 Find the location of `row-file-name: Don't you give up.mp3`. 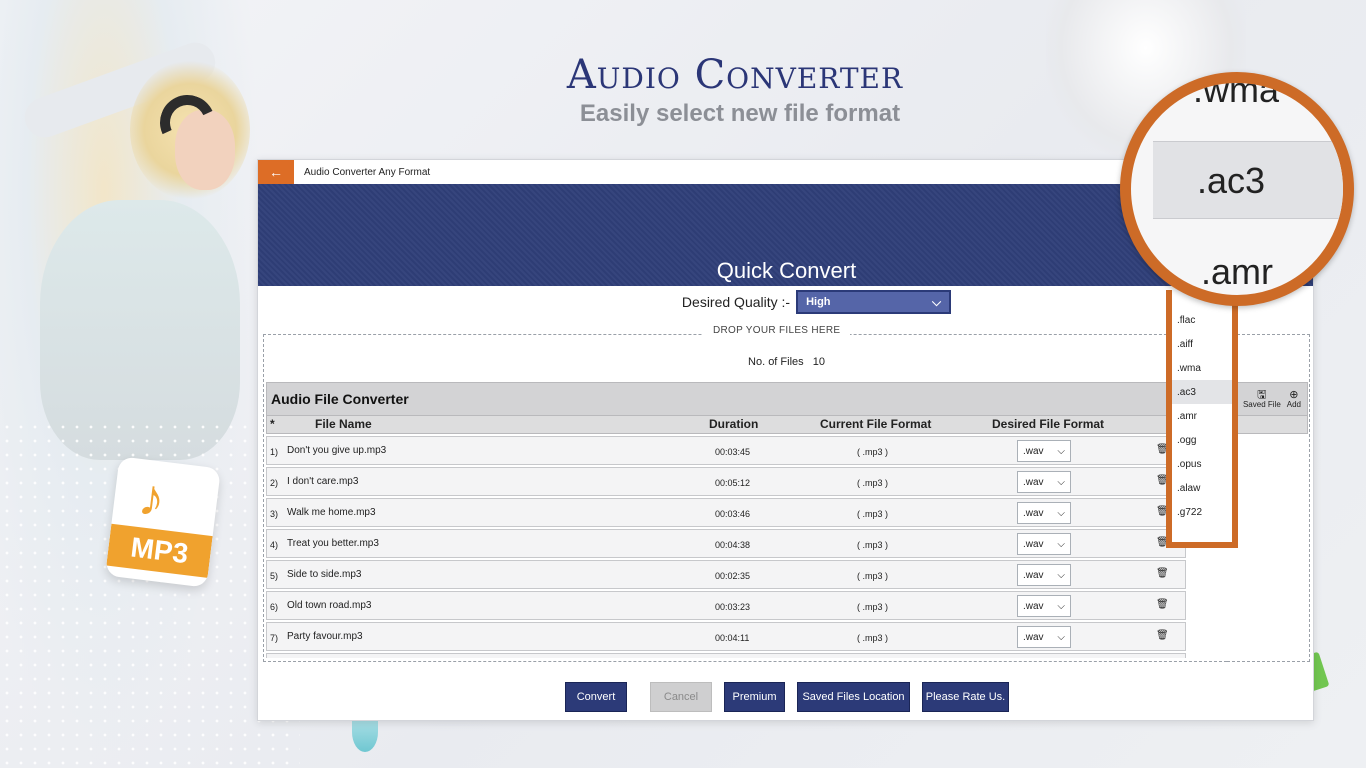

row-file-name: Don't you give up.mp3 is located at coordinates (337, 450).